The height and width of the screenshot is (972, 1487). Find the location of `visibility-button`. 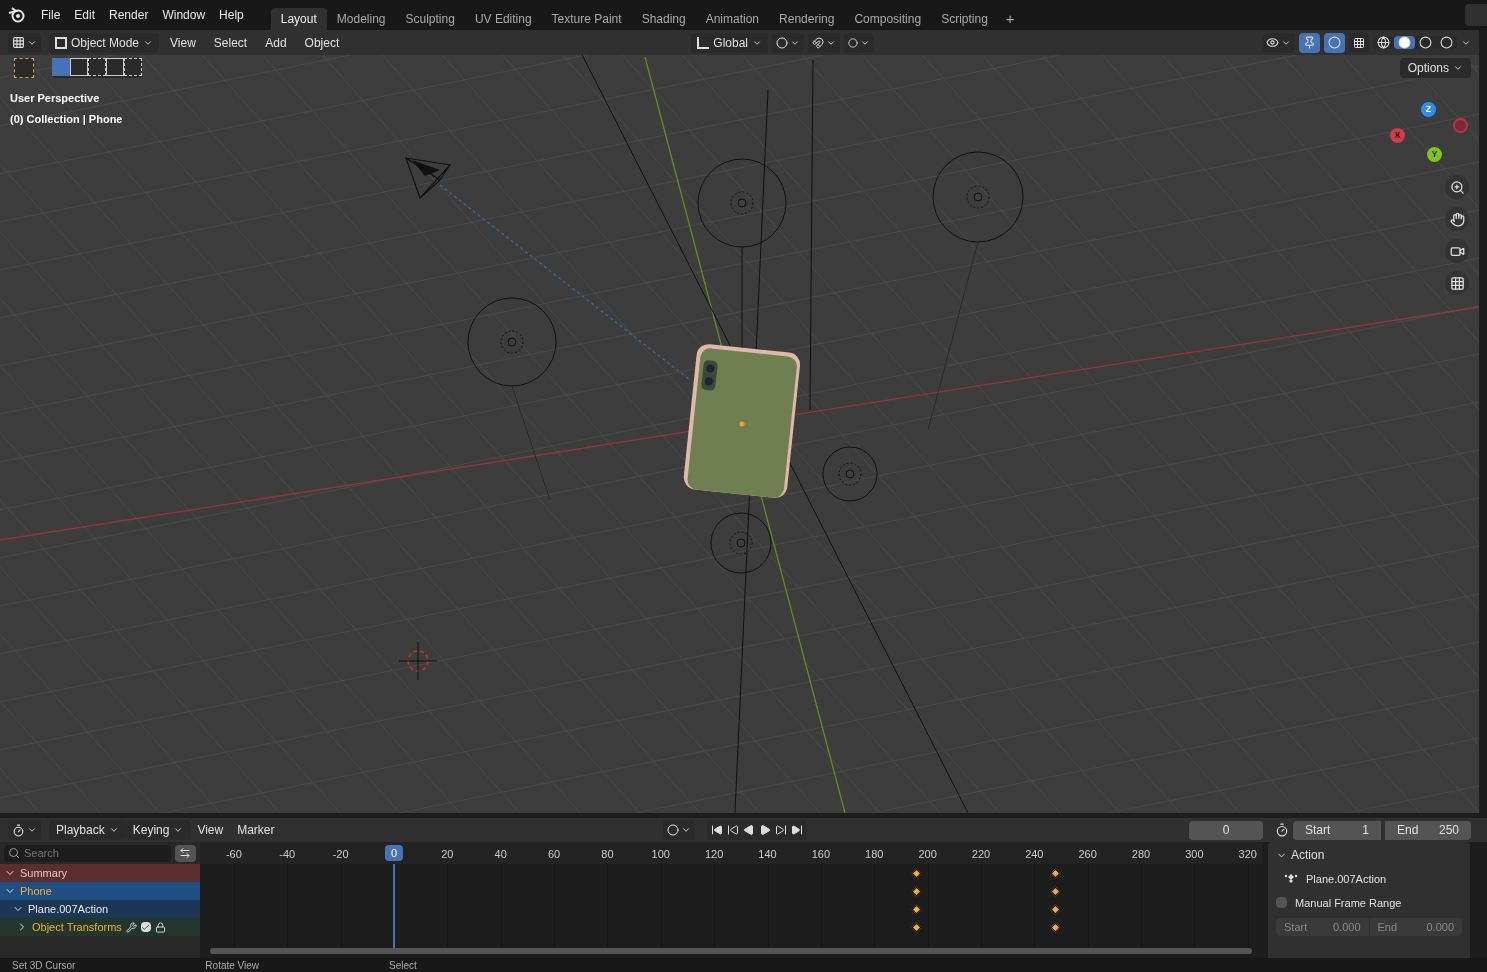

visibility-button is located at coordinates (1278, 42).